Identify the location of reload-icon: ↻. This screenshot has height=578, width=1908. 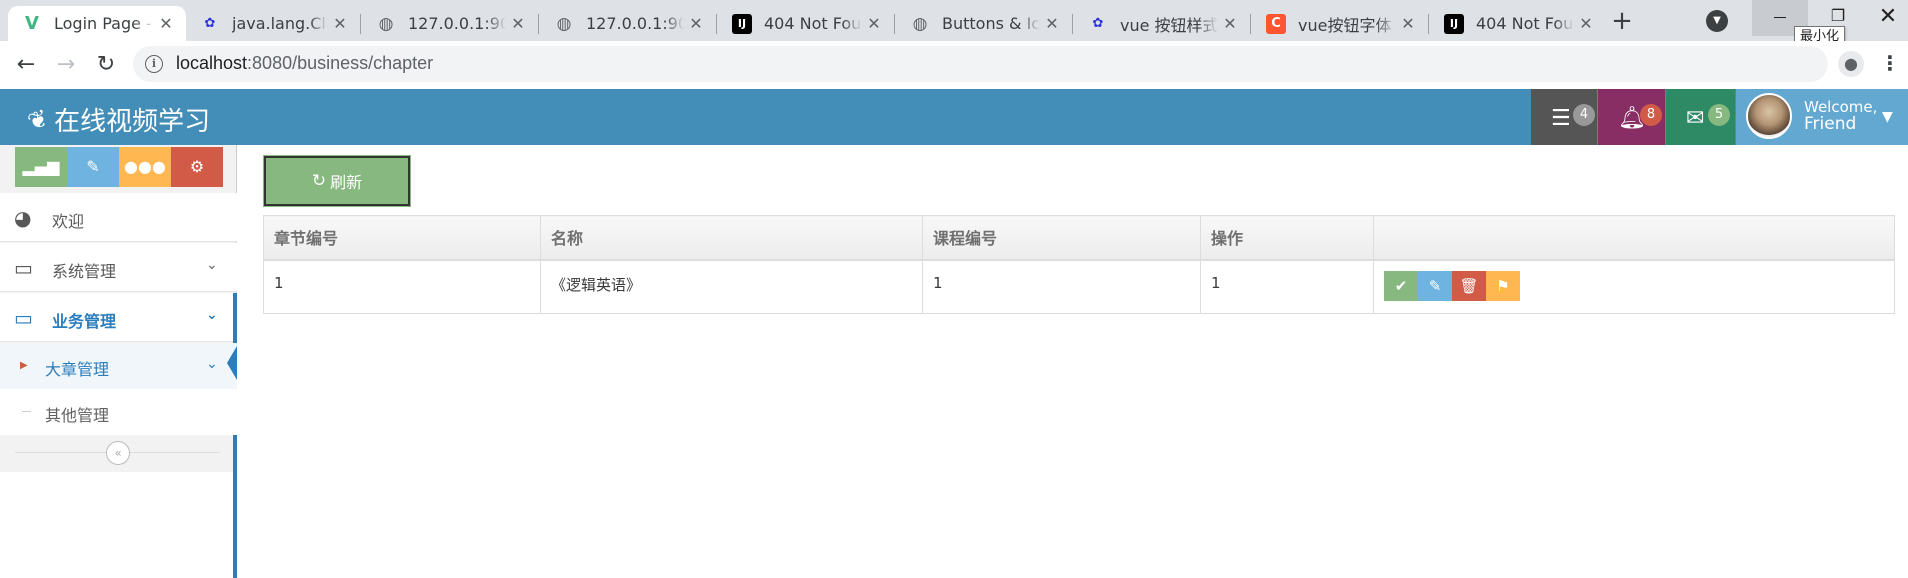
(106, 65).